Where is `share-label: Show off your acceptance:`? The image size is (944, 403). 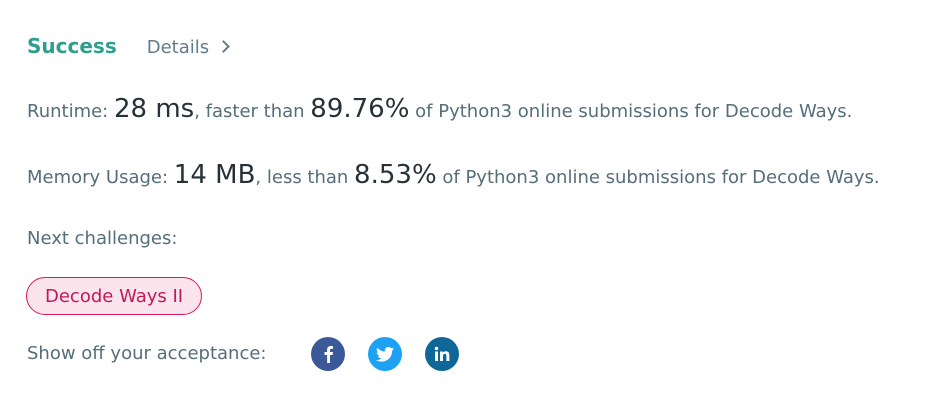 share-label: Show off your acceptance: is located at coordinates (147, 353).